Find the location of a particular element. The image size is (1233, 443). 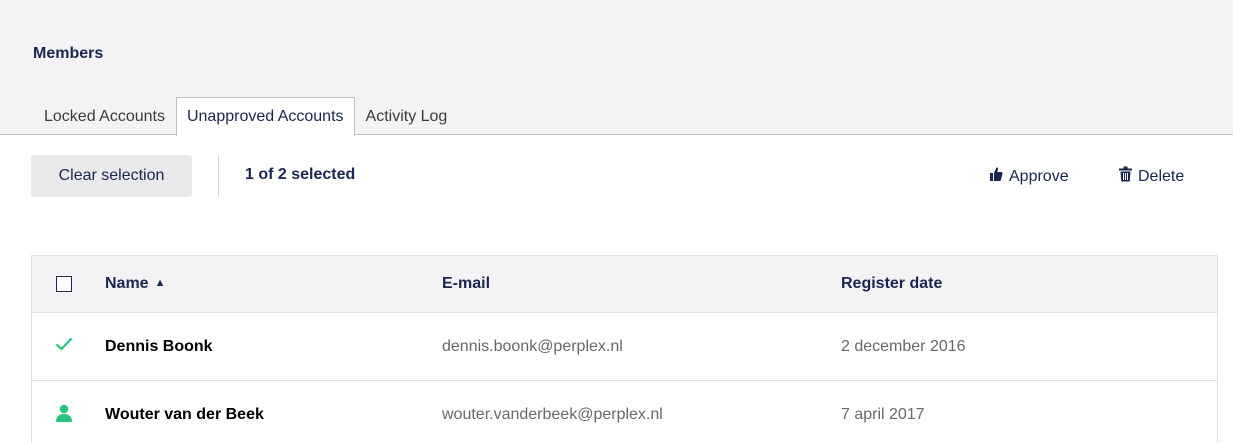

toolbar-divider is located at coordinates (218, 176).